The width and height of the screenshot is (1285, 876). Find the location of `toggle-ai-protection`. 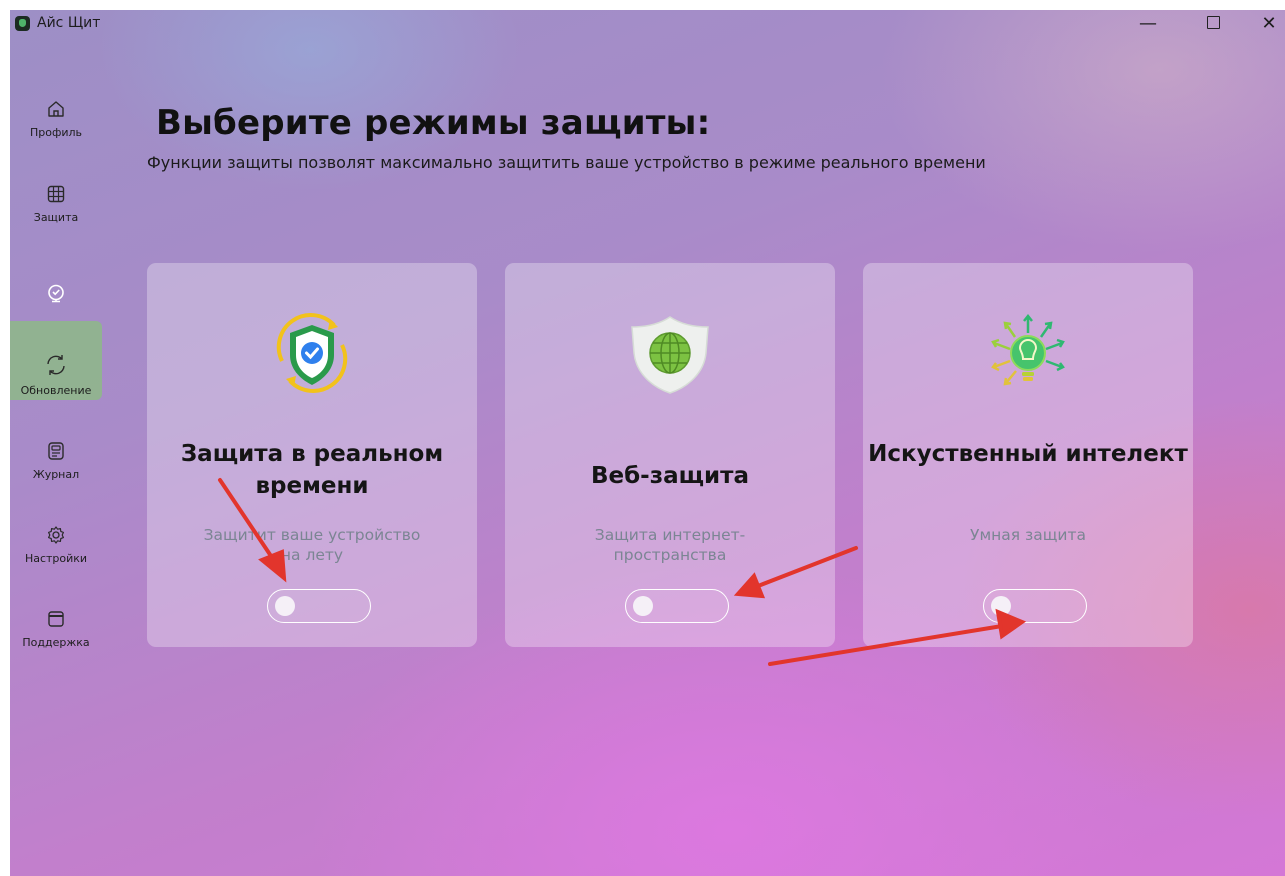

toggle-ai-protection is located at coordinates (1035, 606).